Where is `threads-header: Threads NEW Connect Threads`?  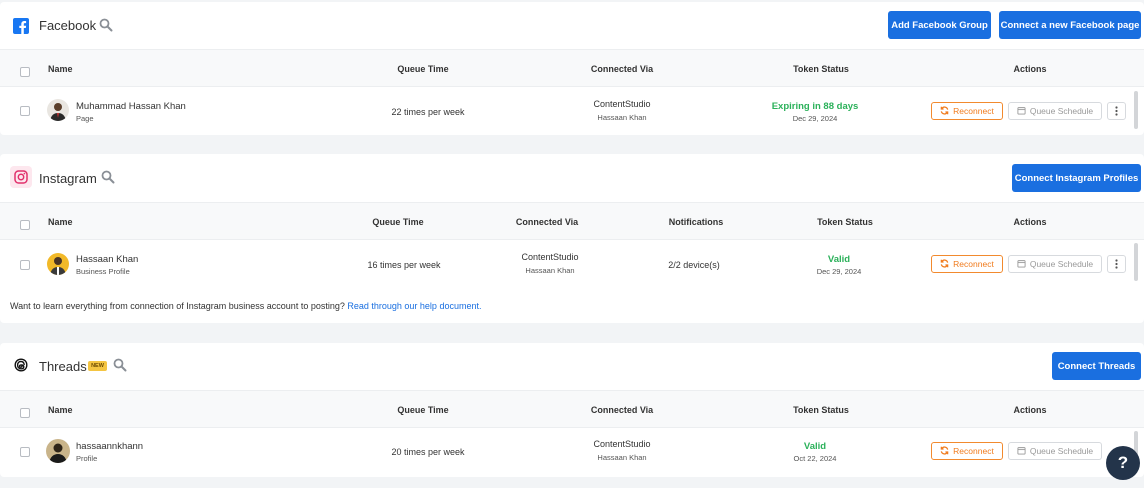 threads-header: Threads NEW Connect Threads is located at coordinates (572, 367).